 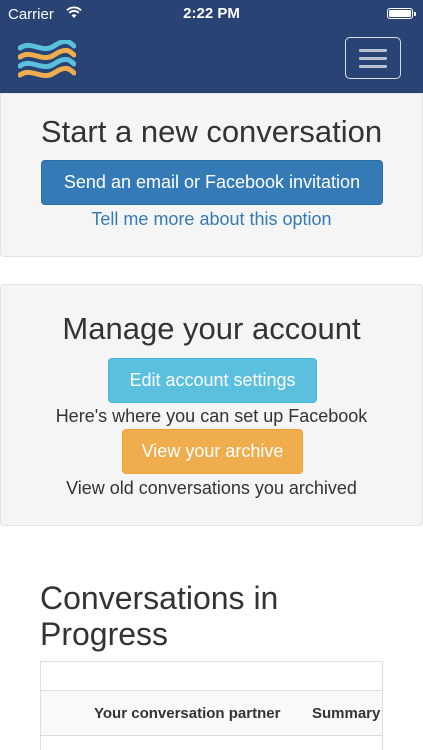 What do you see at coordinates (401, 13) in the screenshot?
I see `battery-icon` at bounding box center [401, 13].